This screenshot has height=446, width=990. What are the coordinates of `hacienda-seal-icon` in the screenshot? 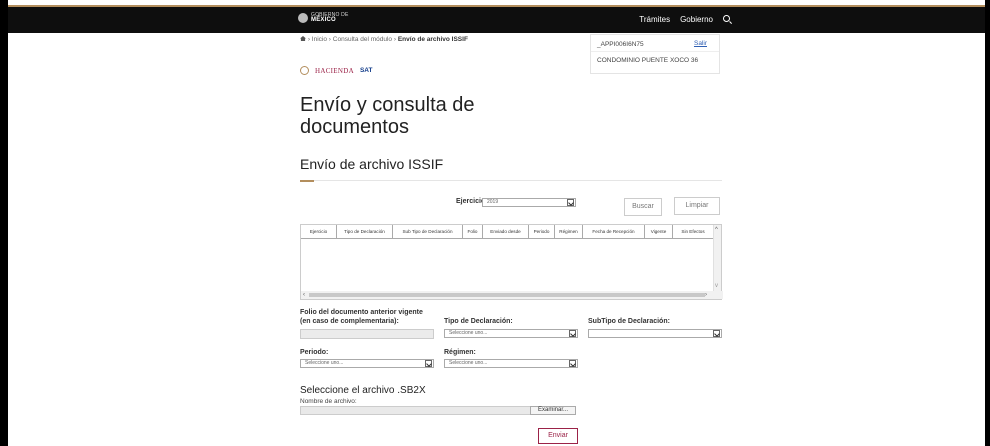 It's located at (304, 70).